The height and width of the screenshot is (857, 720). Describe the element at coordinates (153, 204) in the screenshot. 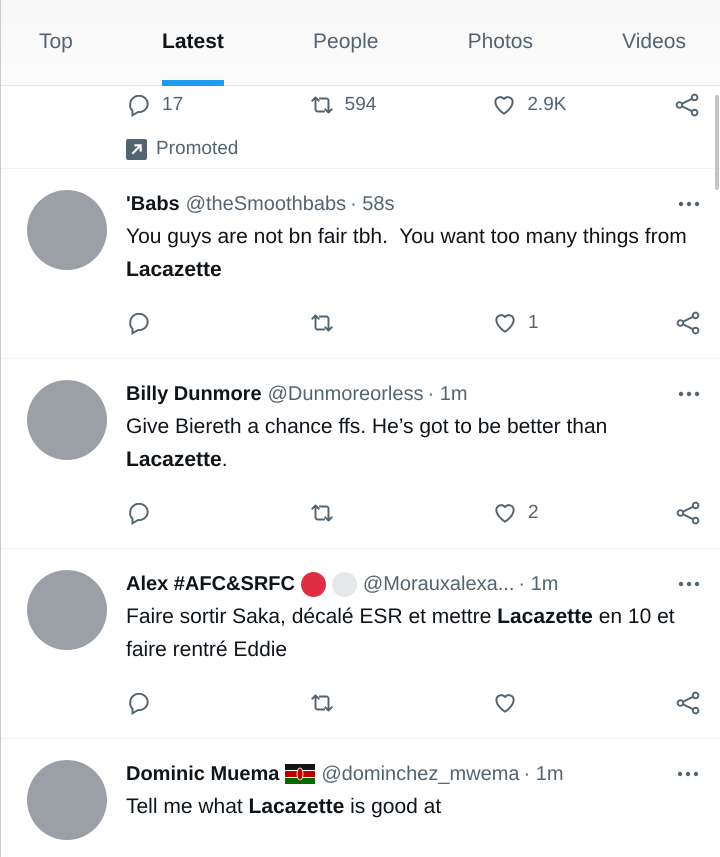

I see `user-name: 'Babs` at that location.